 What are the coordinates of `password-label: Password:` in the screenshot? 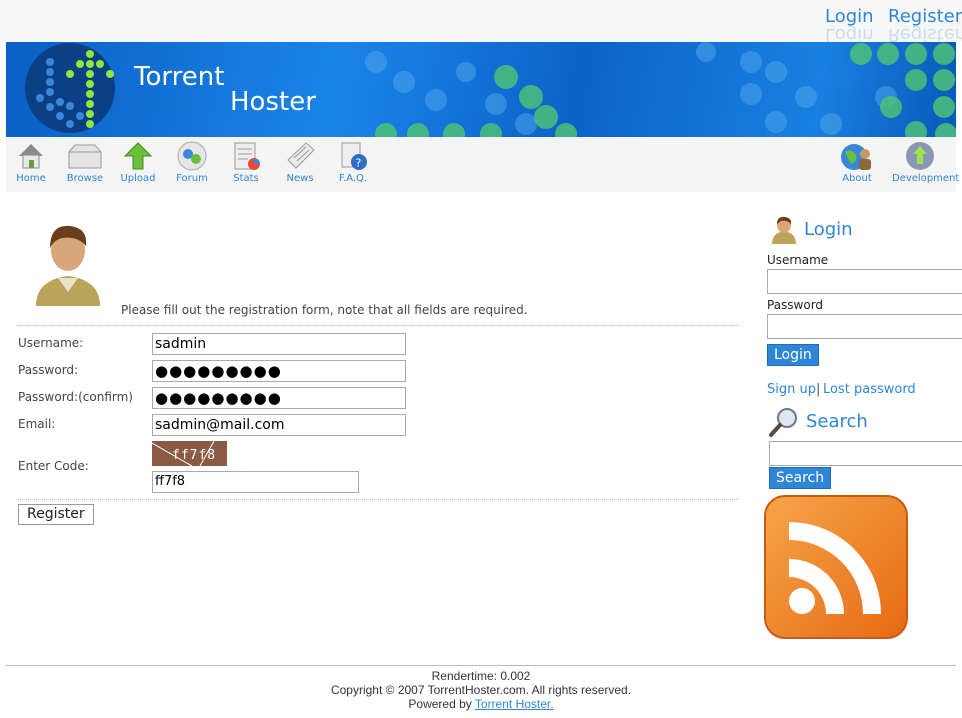 It's located at (48, 370).